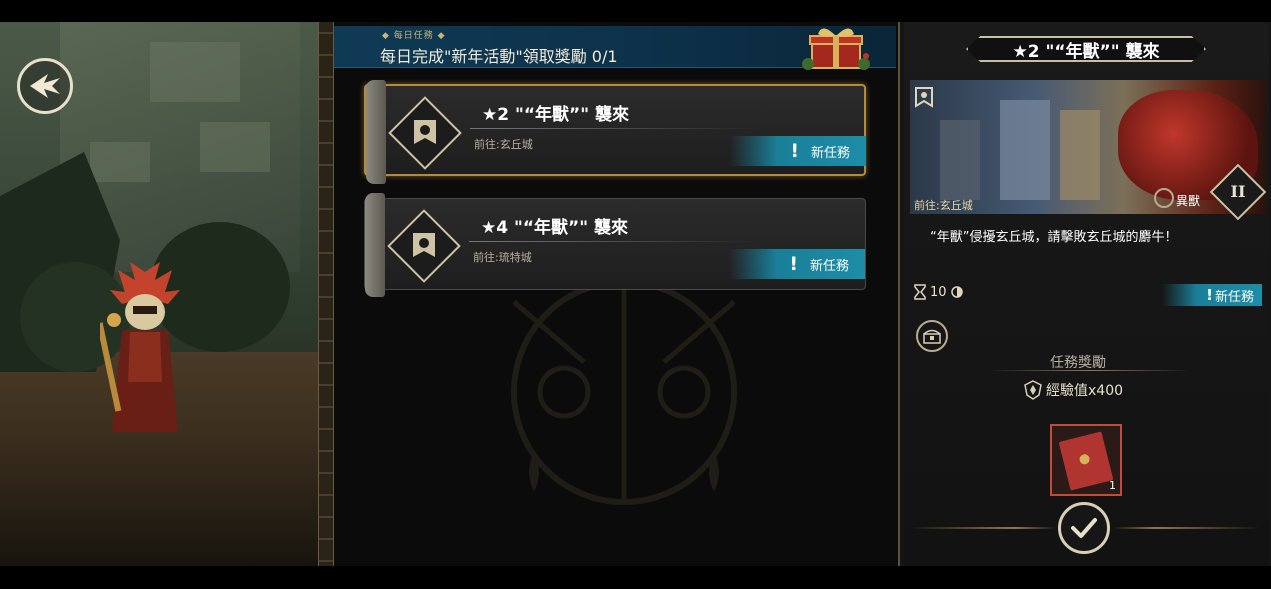 Image resolution: width=1271 pixels, height=589 pixels. What do you see at coordinates (1086, 51) in the screenshot?
I see `detail-title: ★2 "“年獸”" 襲來` at bounding box center [1086, 51].